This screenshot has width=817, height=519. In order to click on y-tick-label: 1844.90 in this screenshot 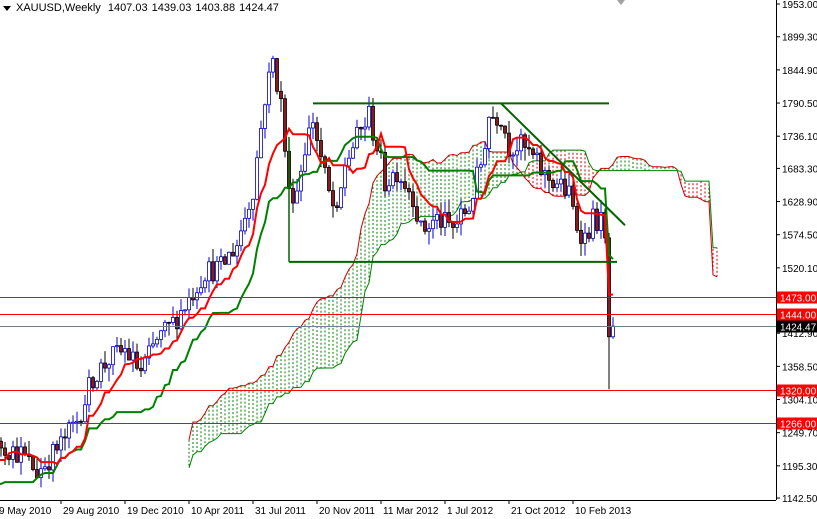, I will do `click(799, 71)`.